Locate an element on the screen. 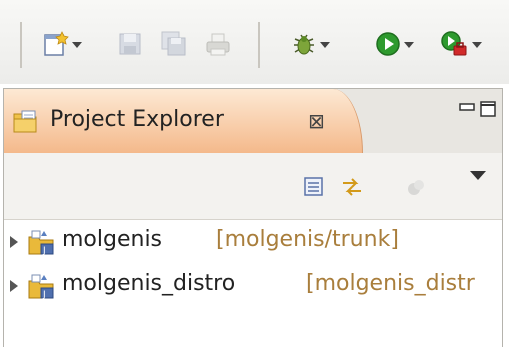 This screenshot has width=509, height=348. save-icon is located at coordinates (130, 44).